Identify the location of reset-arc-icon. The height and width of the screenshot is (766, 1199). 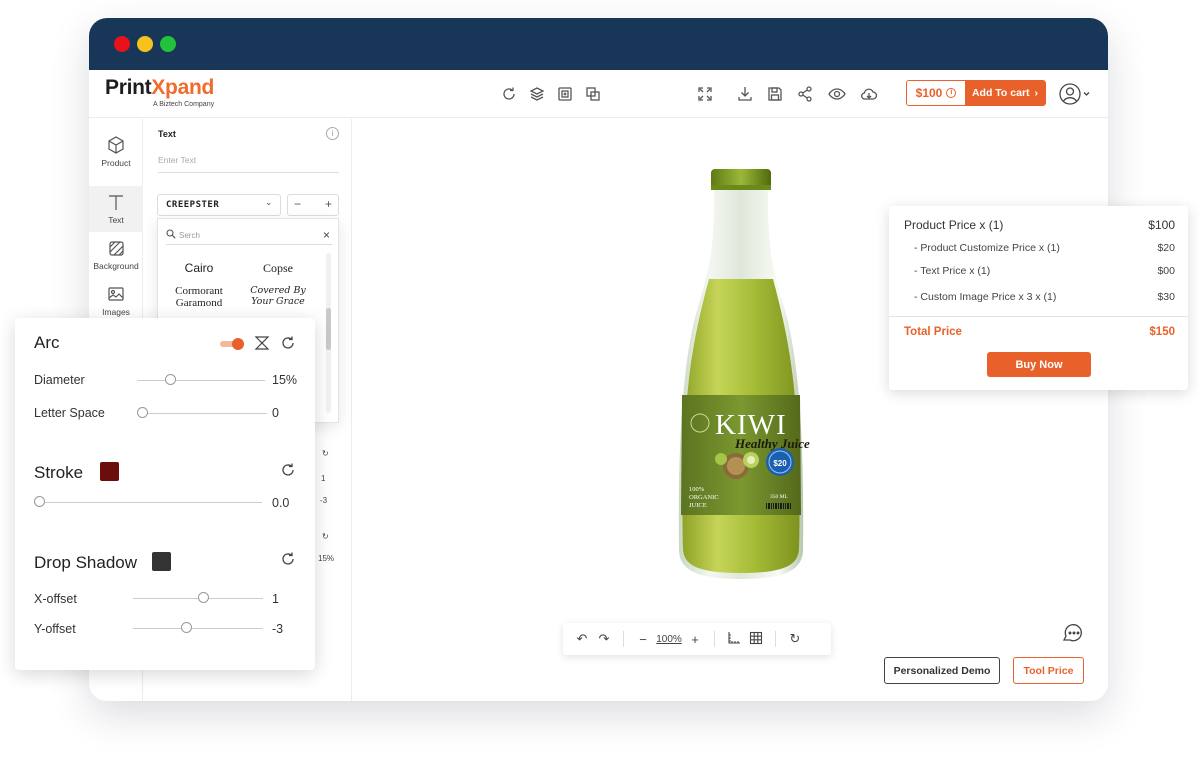
(288, 343).